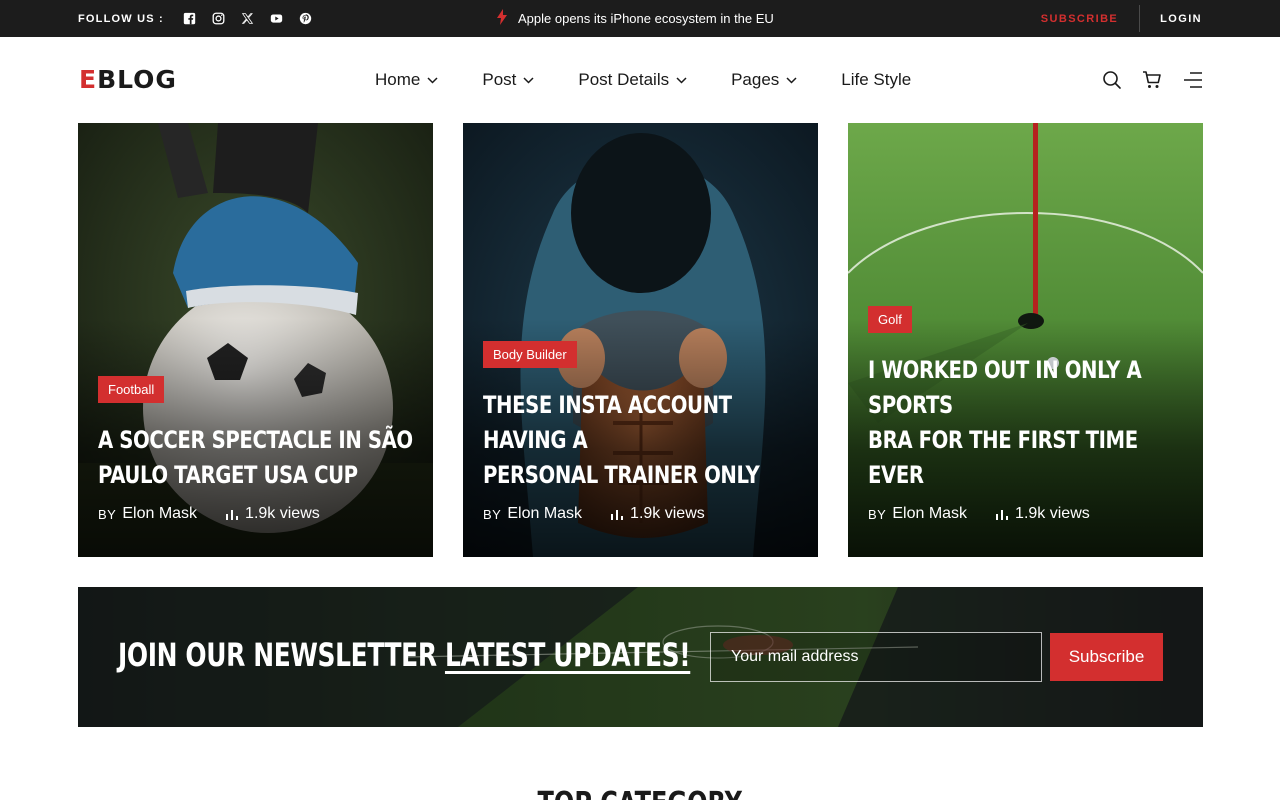 The width and height of the screenshot is (1280, 800). Describe the element at coordinates (88, 79) in the screenshot. I see `logo-accent-letter: E` at that location.